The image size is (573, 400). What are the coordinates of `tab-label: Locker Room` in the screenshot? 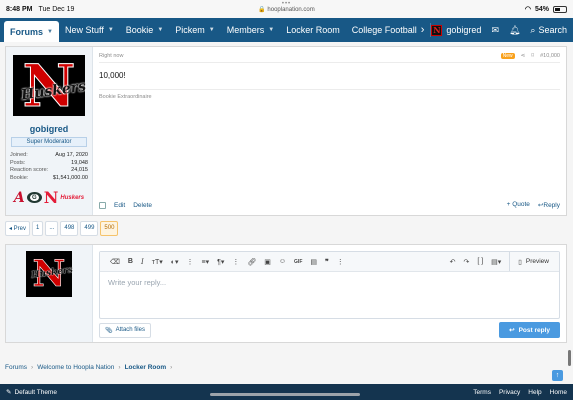 It's located at (313, 30).